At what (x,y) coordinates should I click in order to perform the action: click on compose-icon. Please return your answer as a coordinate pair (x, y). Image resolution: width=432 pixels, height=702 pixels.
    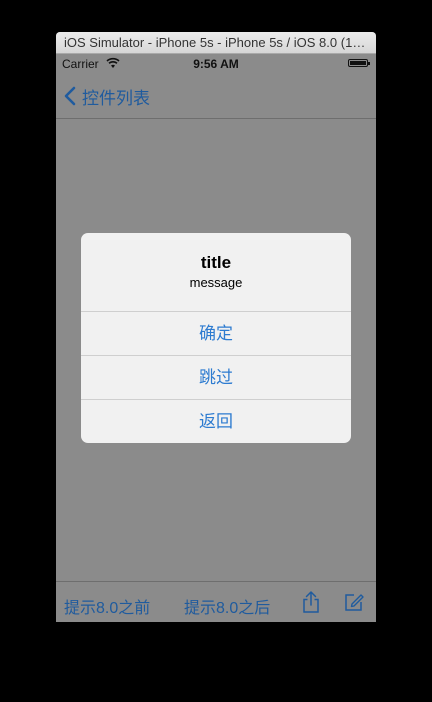
    Looking at the image, I should click on (354, 602).